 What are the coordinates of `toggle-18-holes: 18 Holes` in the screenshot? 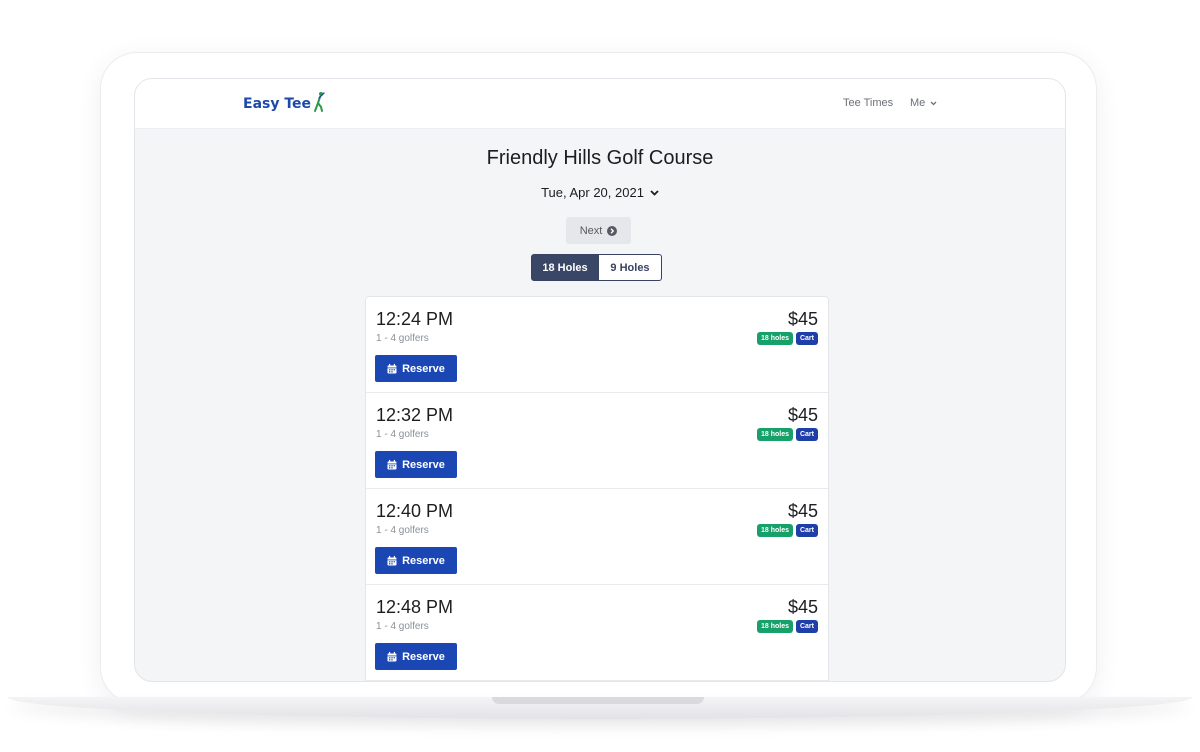 It's located at (565, 267).